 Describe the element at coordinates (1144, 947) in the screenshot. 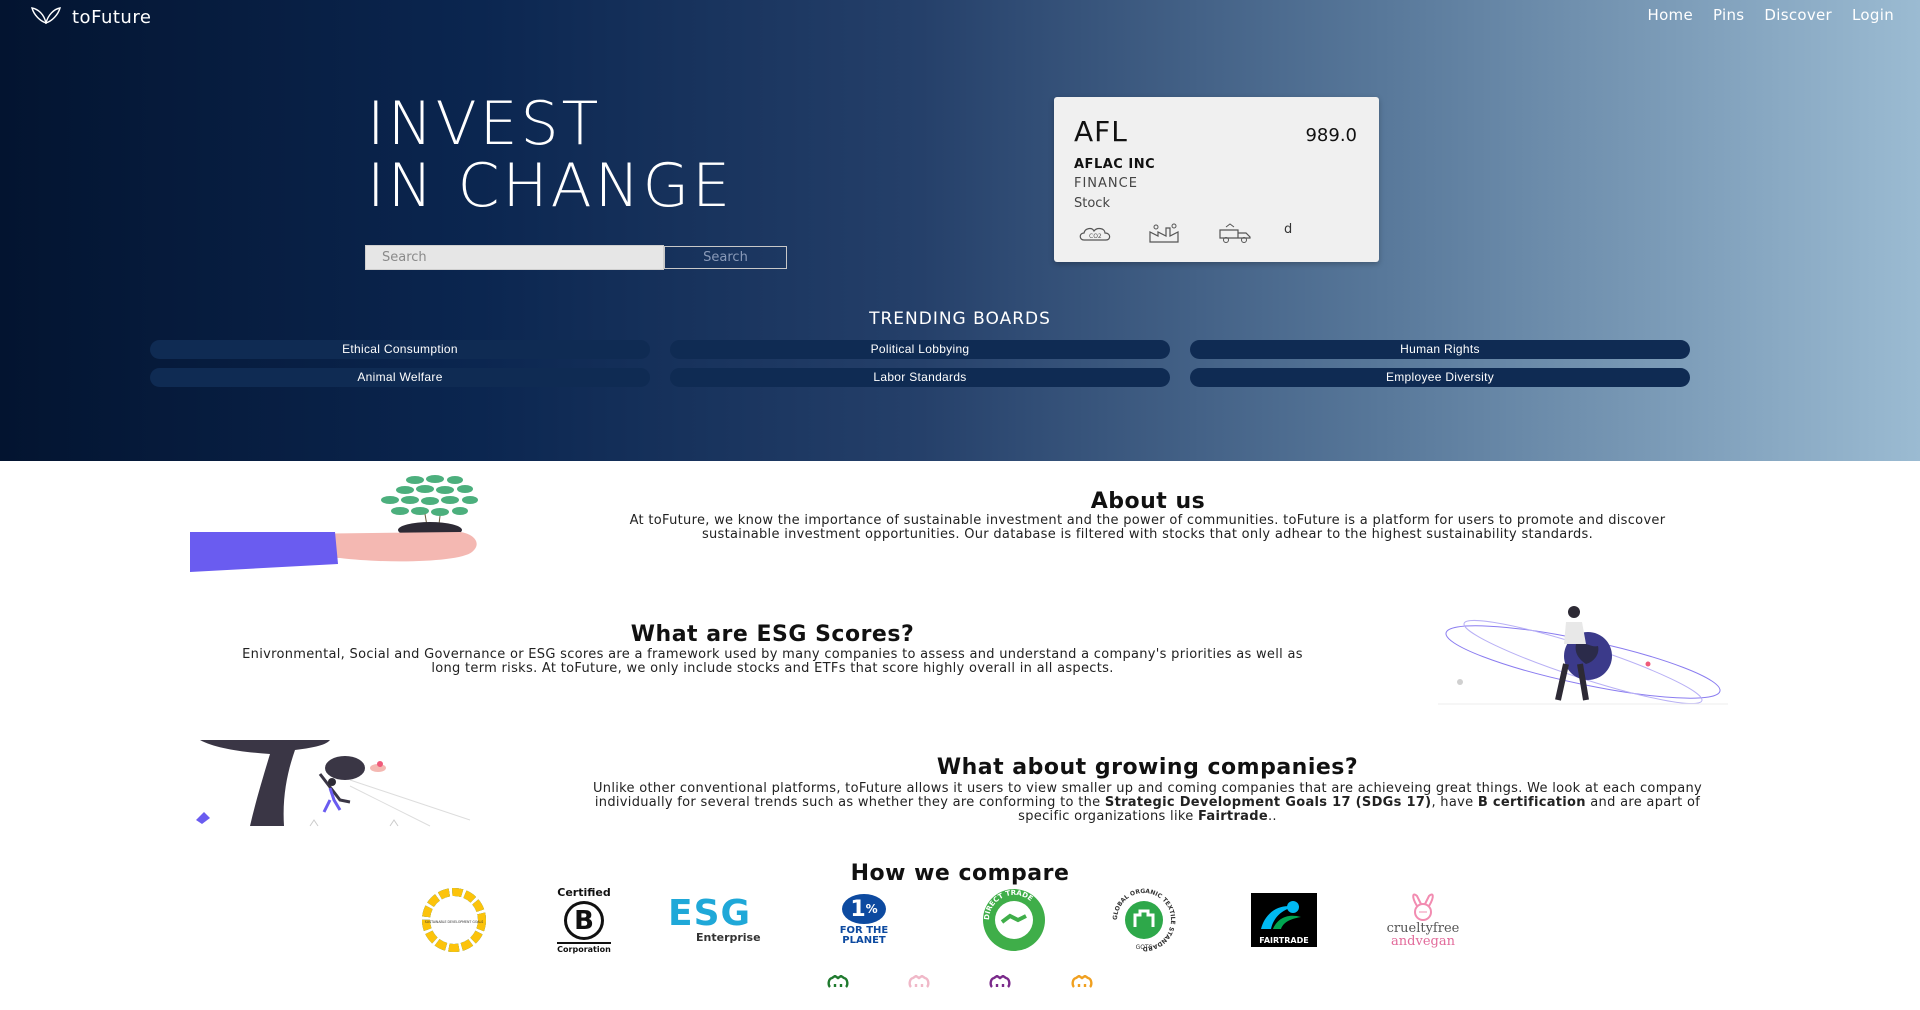

I see `svg-text: GOTS` at that location.